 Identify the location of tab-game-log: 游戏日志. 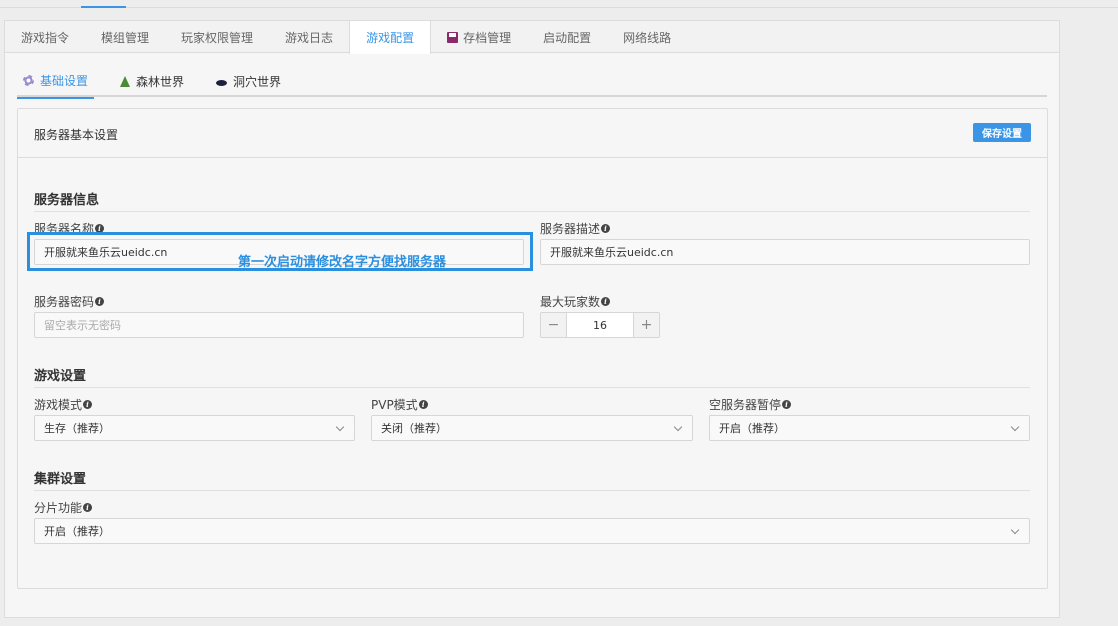
(309, 37).